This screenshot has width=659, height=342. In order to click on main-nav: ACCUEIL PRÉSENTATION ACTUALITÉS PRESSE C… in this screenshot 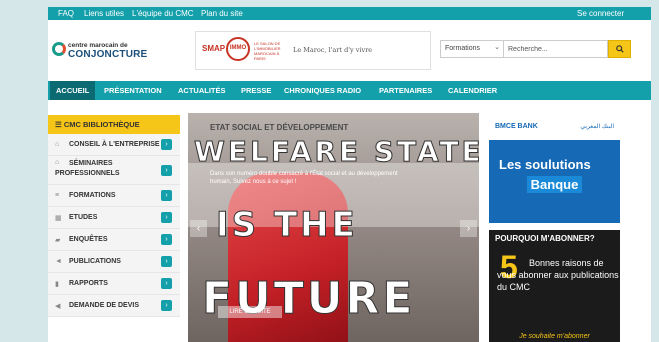, I will do `click(349, 90)`.